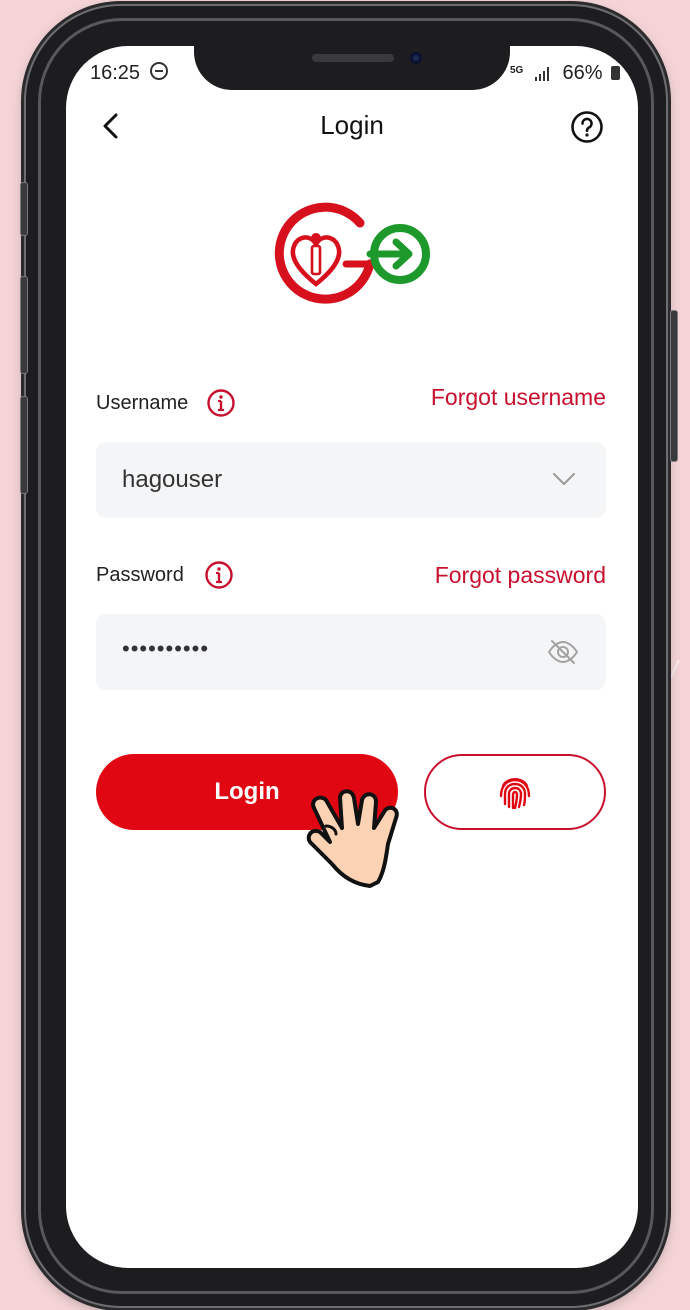  I want to click on power-button, so click(674, 386).